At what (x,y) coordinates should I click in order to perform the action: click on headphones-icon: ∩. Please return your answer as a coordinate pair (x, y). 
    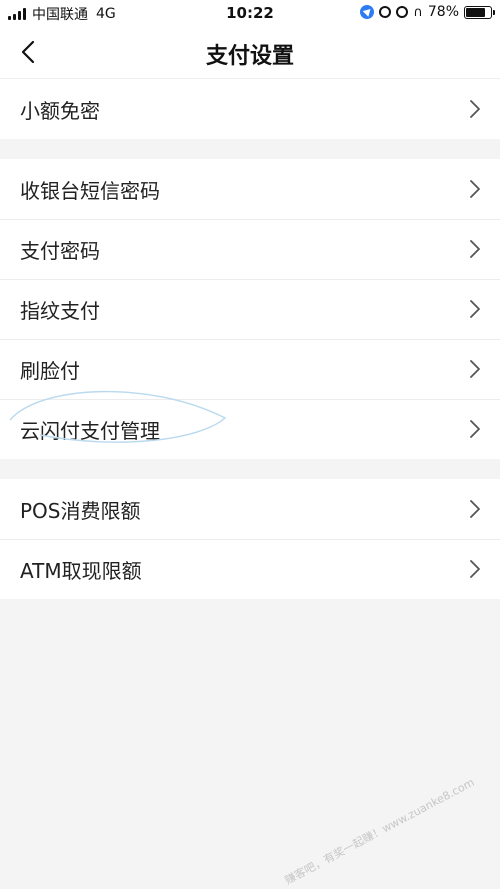
    Looking at the image, I should click on (418, 12).